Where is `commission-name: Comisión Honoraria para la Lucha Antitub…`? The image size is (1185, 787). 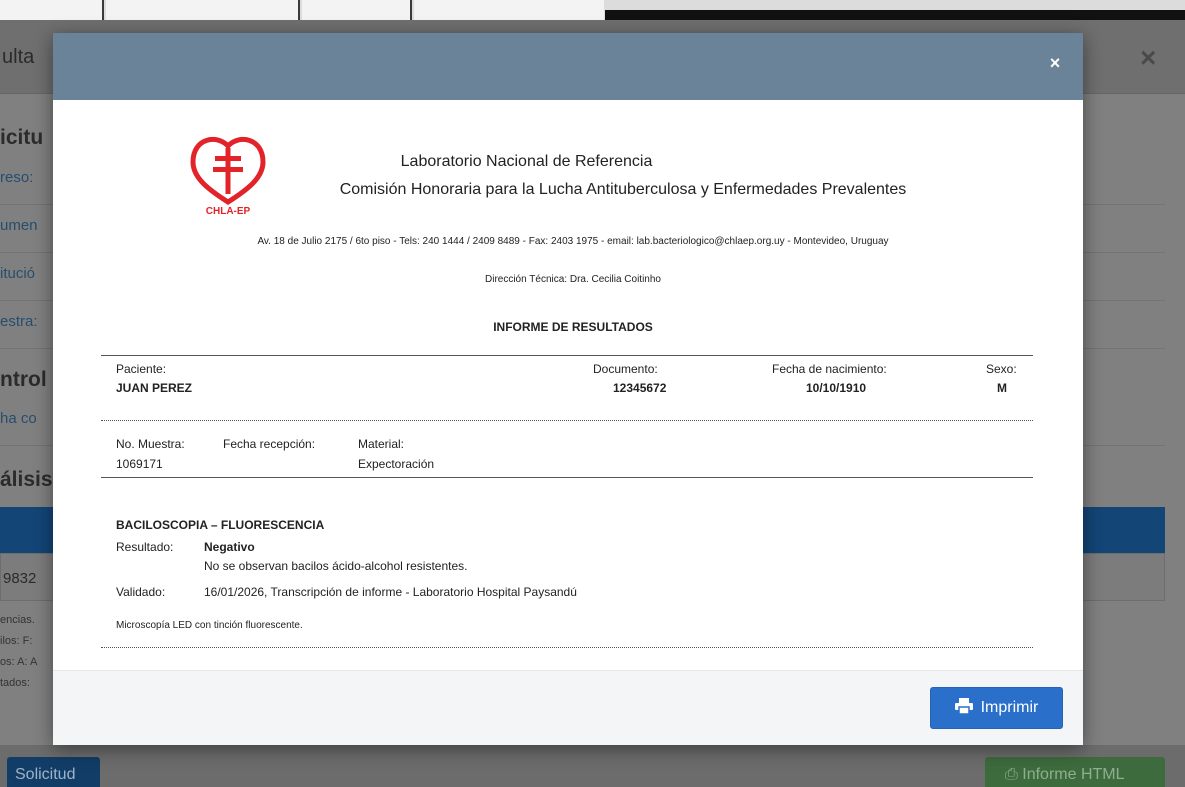 commission-name: Comisión Honoraria para la Lucha Antitub… is located at coordinates (623, 189).